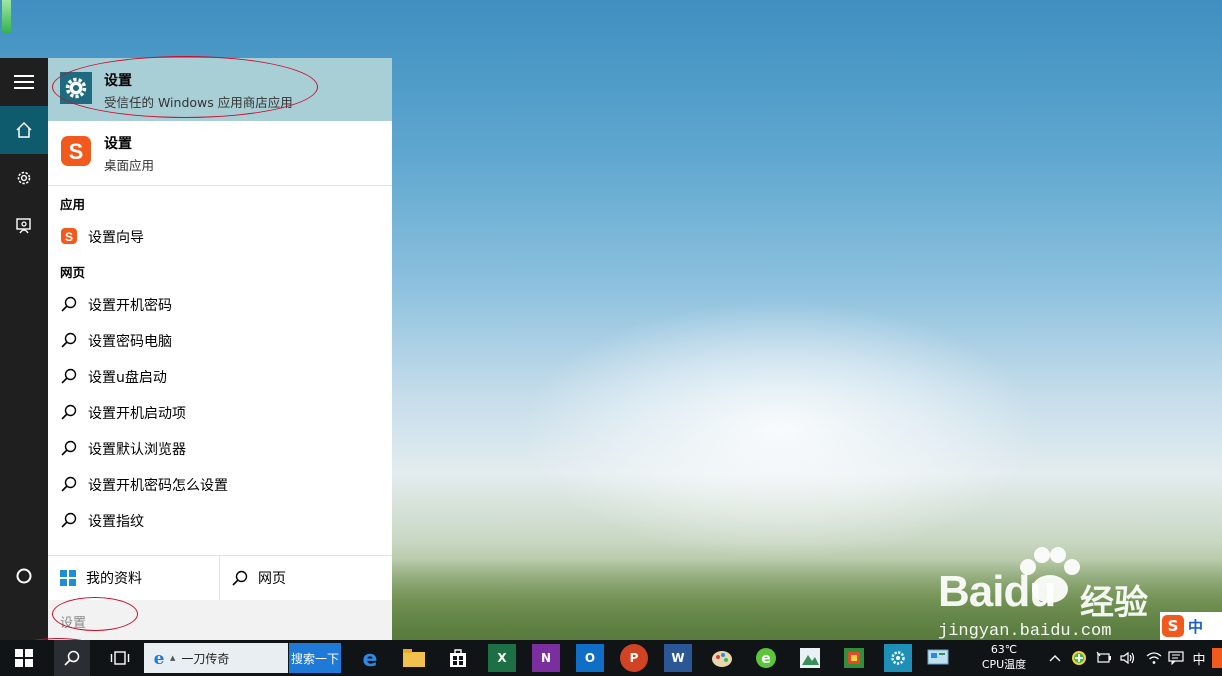  I want to click on store-icon, so click(458, 658).